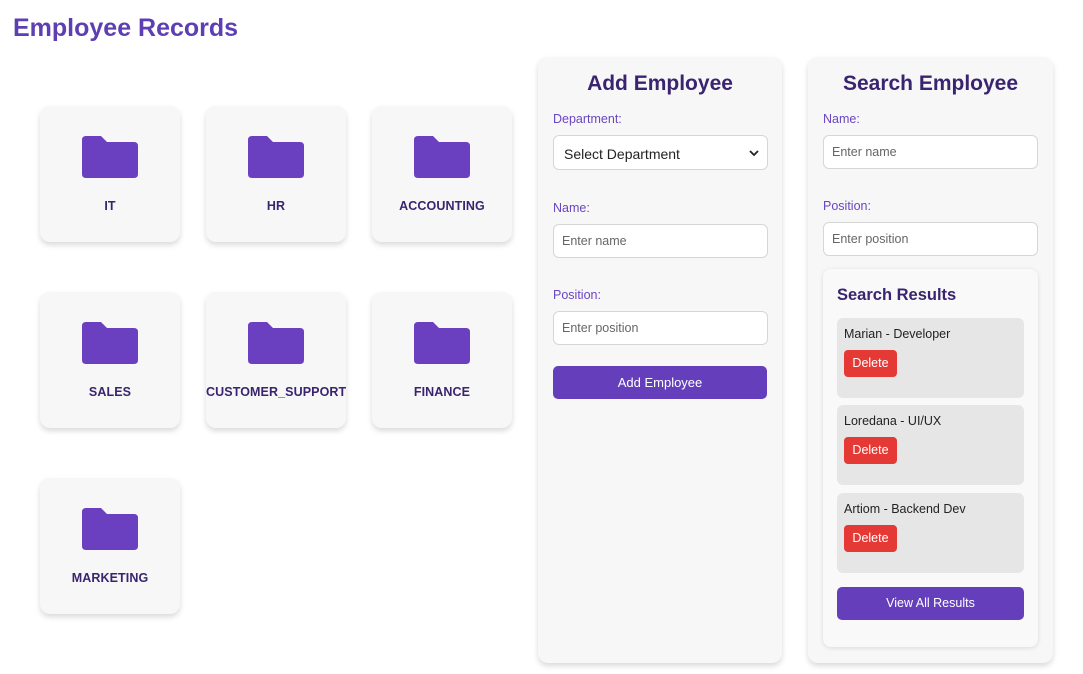  Describe the element at coordinates (110, 392) in the screenshot. I see `folder-label: SALES` at that location.